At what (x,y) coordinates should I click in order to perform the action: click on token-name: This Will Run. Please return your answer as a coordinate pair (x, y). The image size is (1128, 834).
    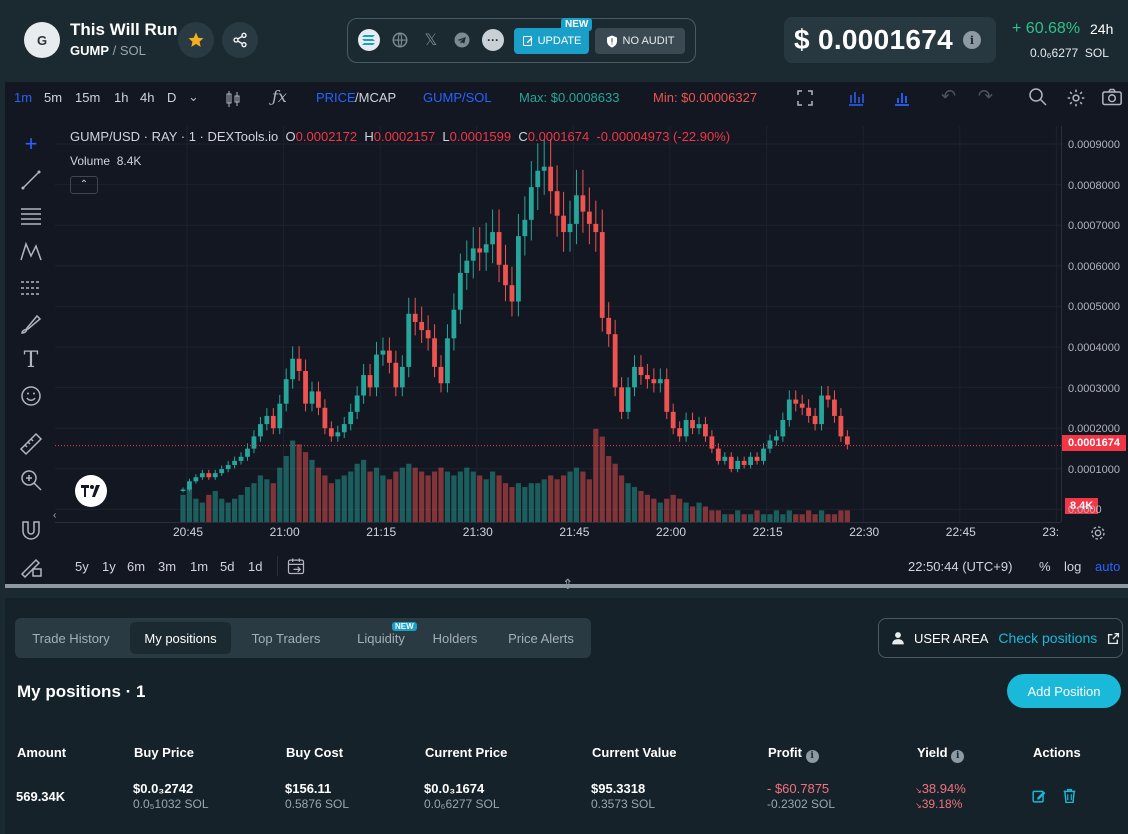
    Looking at the image, I should click on (124, 29).